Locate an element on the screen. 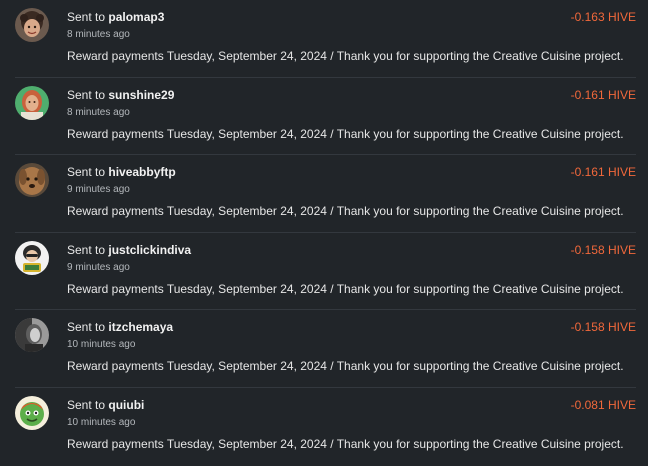  recipient-line: Sent to sunshine29 is located at coordinates (120, 95).